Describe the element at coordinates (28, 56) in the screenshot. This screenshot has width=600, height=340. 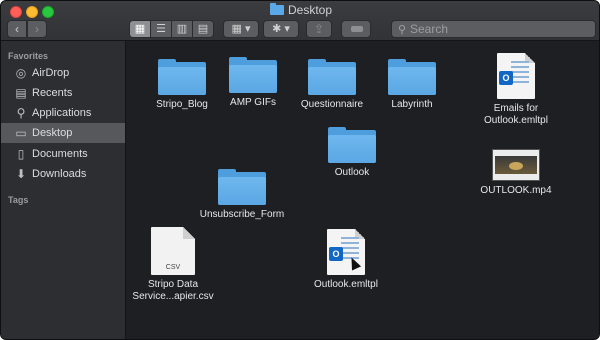
I see `favorites-heading: Favorites` at that location.